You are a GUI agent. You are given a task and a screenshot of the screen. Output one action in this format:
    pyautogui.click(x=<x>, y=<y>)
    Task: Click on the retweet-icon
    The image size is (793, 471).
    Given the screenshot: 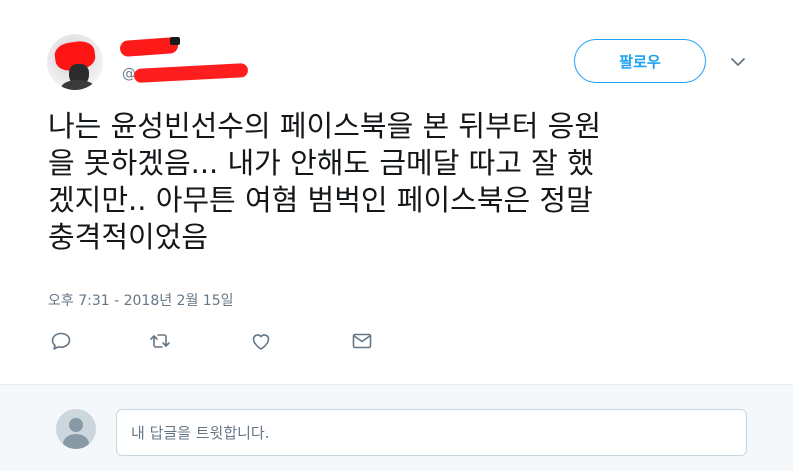 What is the action you would take?
    pyautogui.click(x=160, y=341)
    